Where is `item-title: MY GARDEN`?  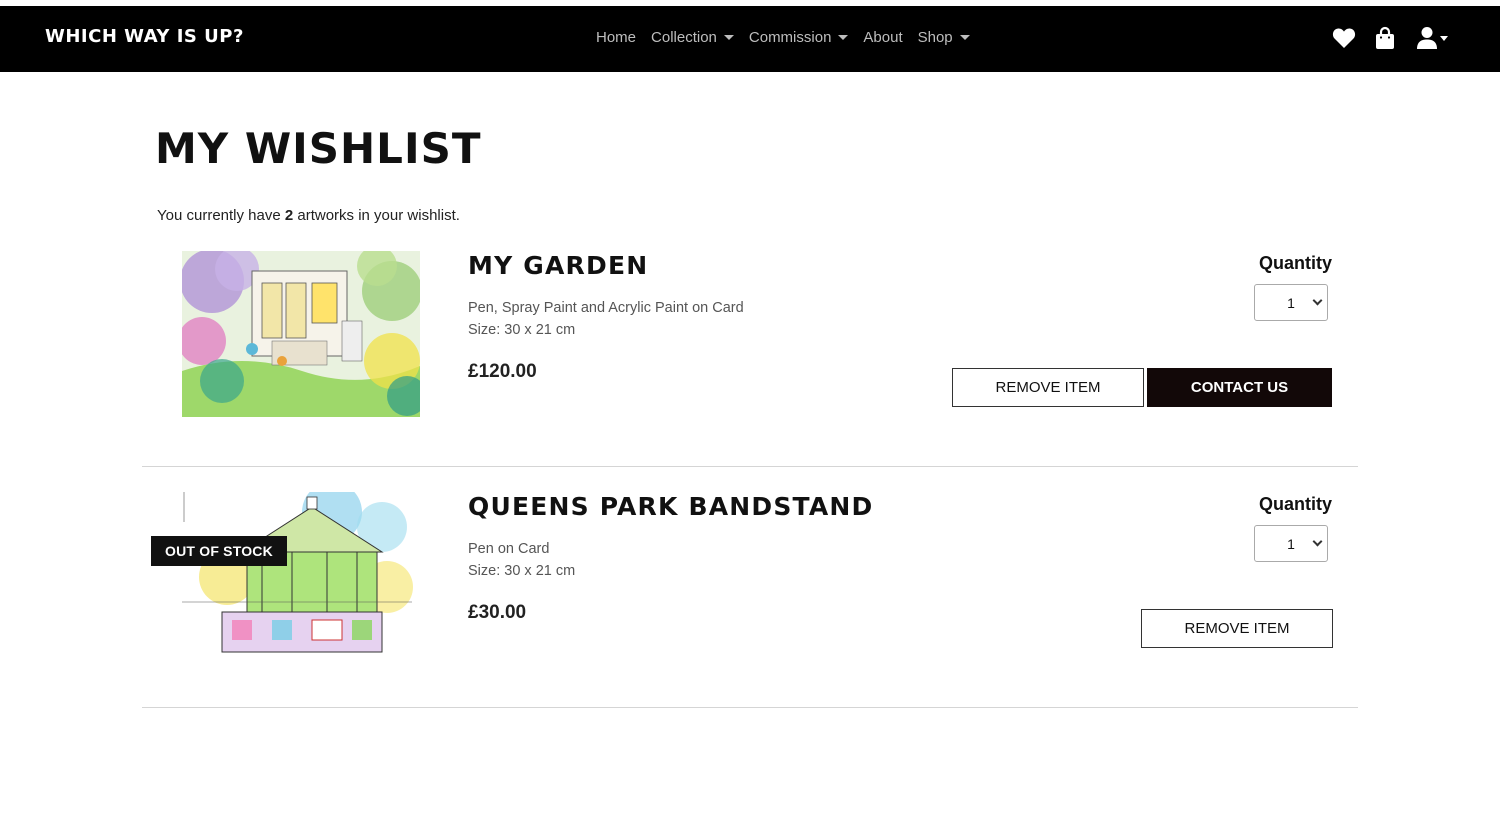
item-title: MY GARDEN is located at coordinates (558, 265).